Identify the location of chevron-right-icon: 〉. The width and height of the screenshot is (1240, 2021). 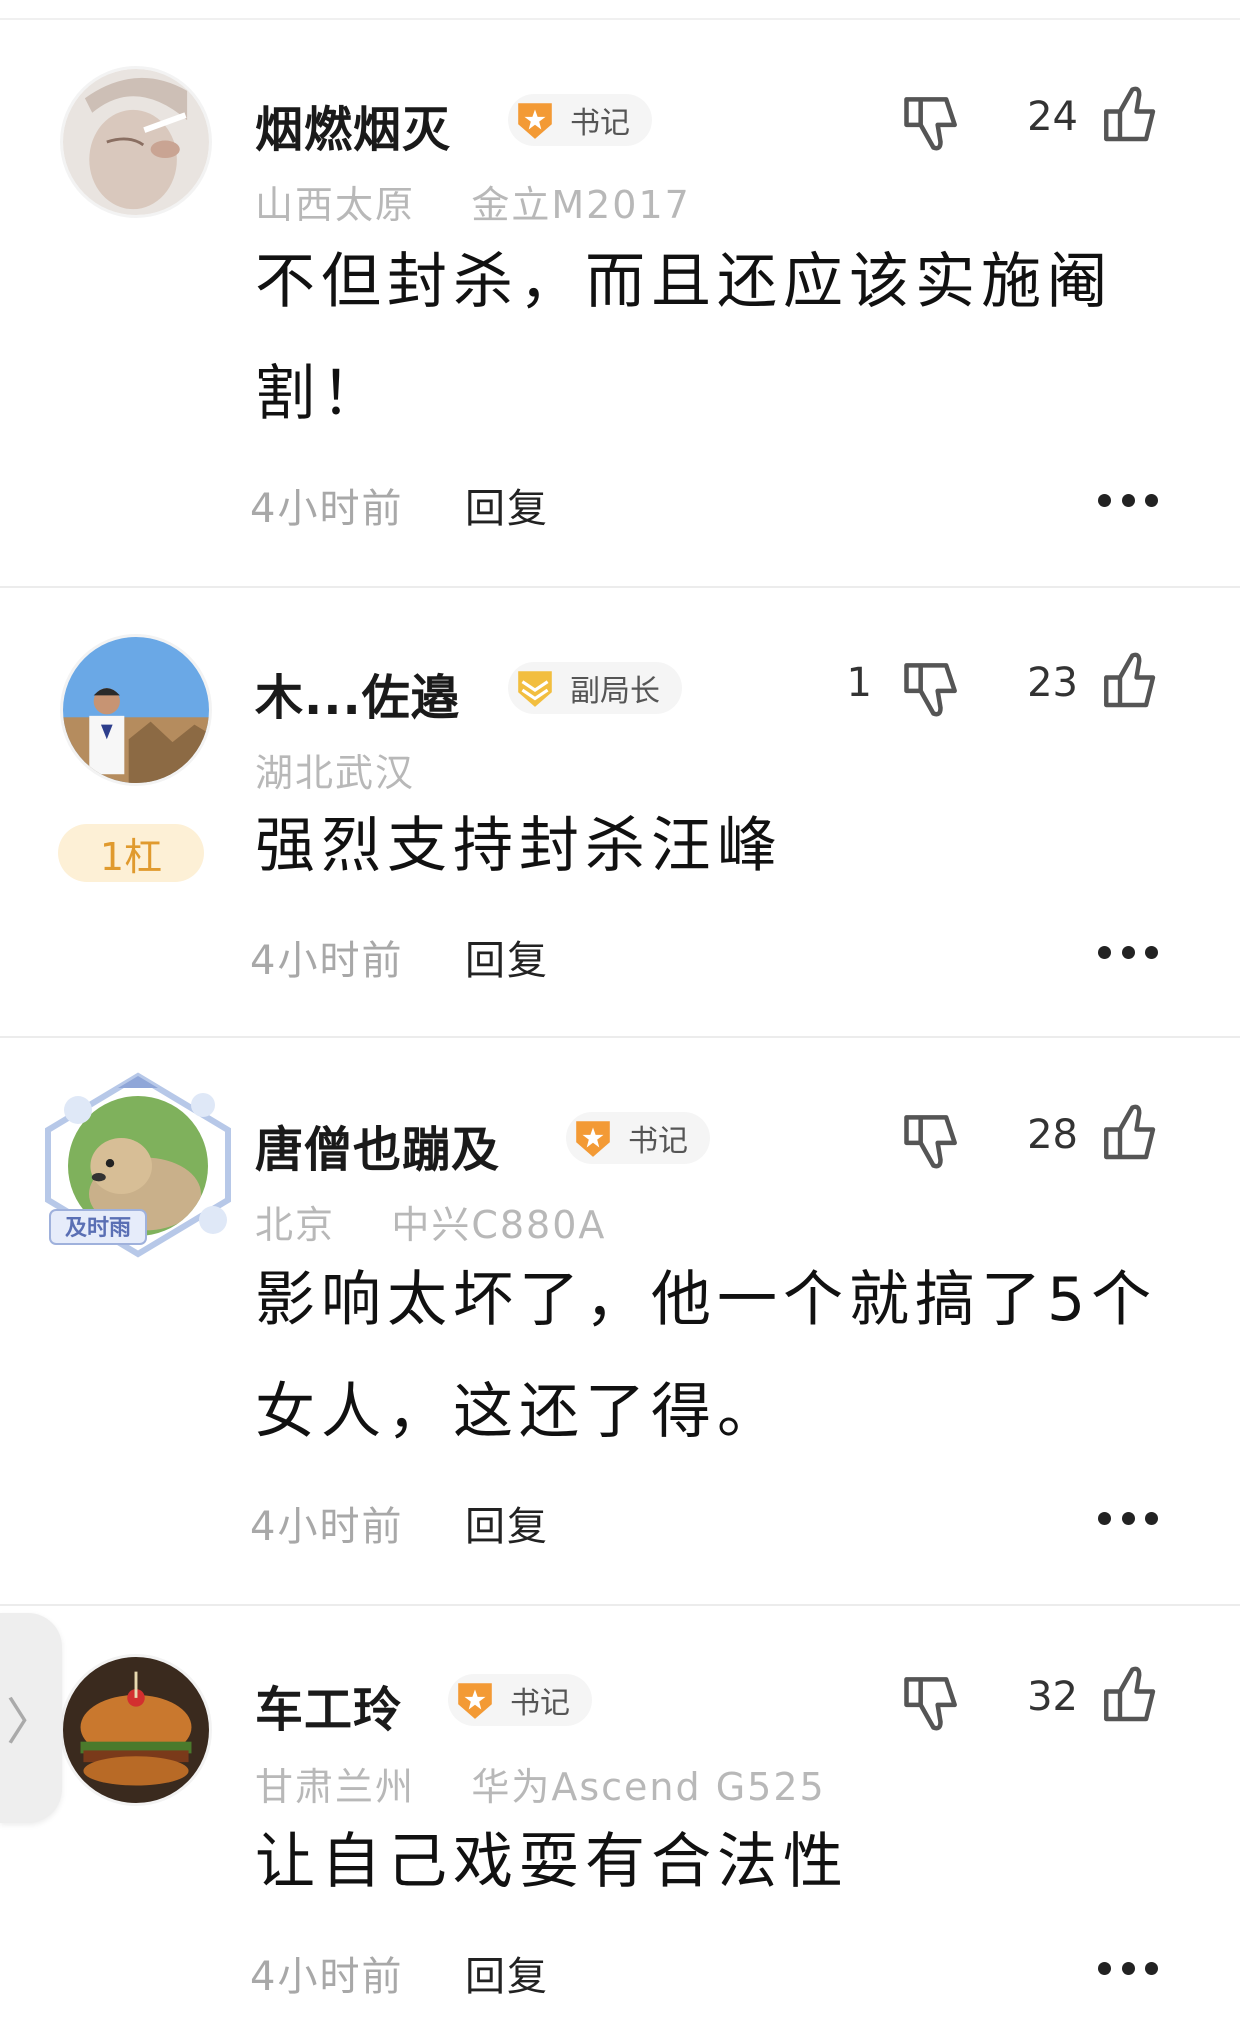
(31, 1722).